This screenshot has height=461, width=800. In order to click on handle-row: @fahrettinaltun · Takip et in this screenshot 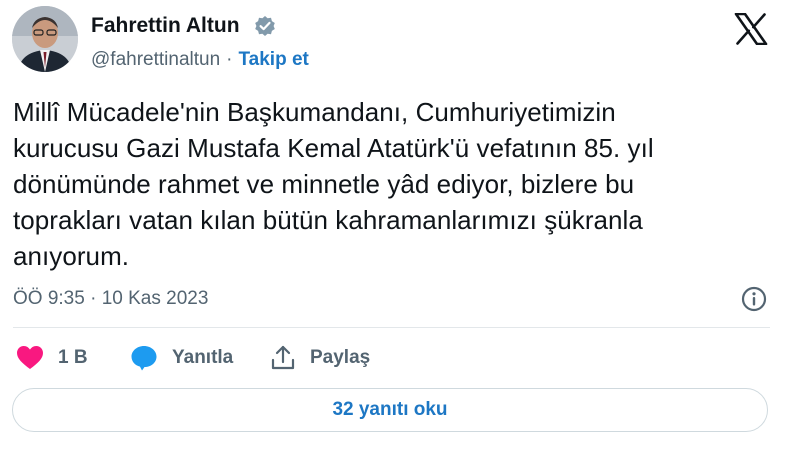, I will do `click(200, 60)`.